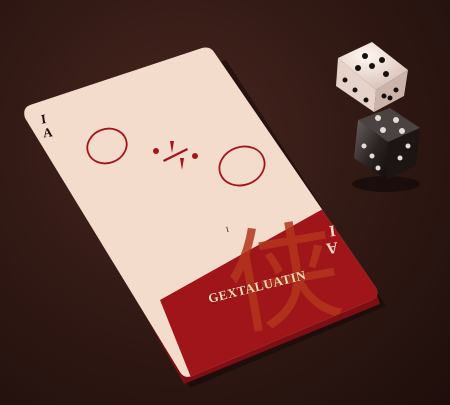  I want to click on black-die, so click(386, 150).